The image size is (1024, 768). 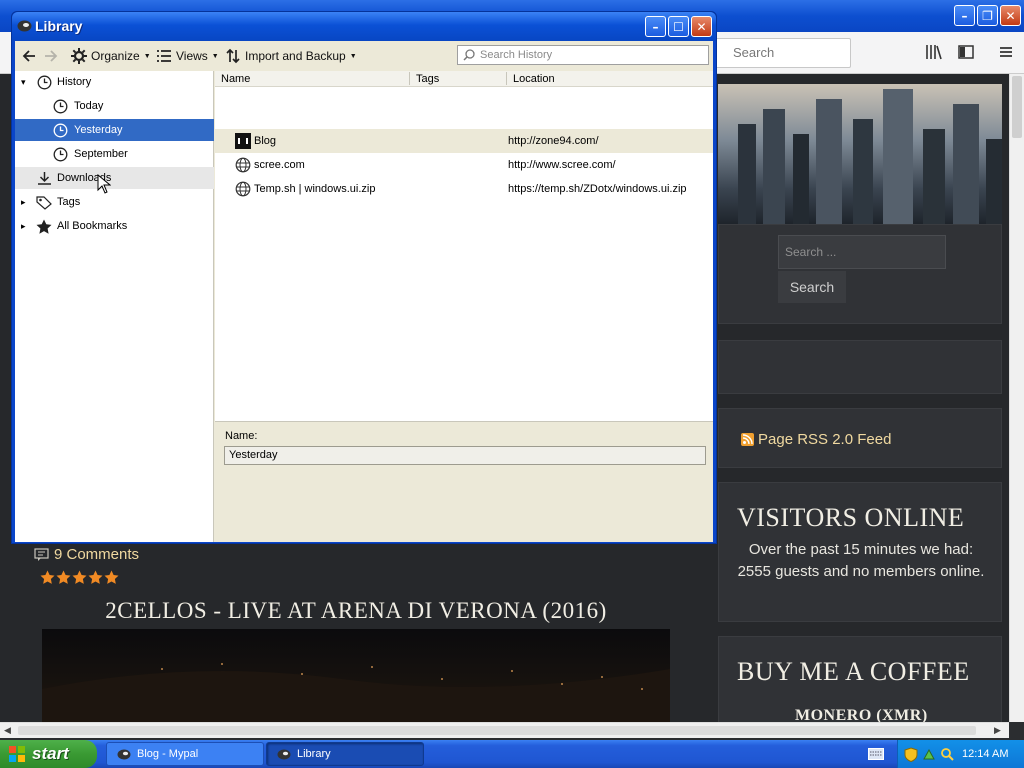 I want to click on keyboard-icon, so click(x=876, y=754).